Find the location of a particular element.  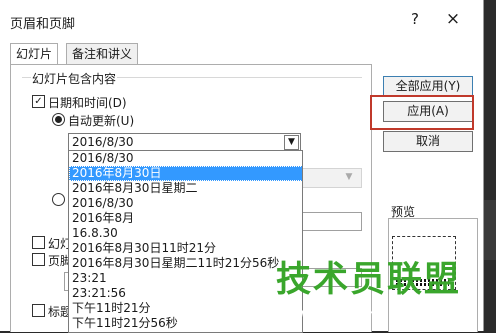

date-format-value: 2016/8/30 is located at coordinates (103, 142).